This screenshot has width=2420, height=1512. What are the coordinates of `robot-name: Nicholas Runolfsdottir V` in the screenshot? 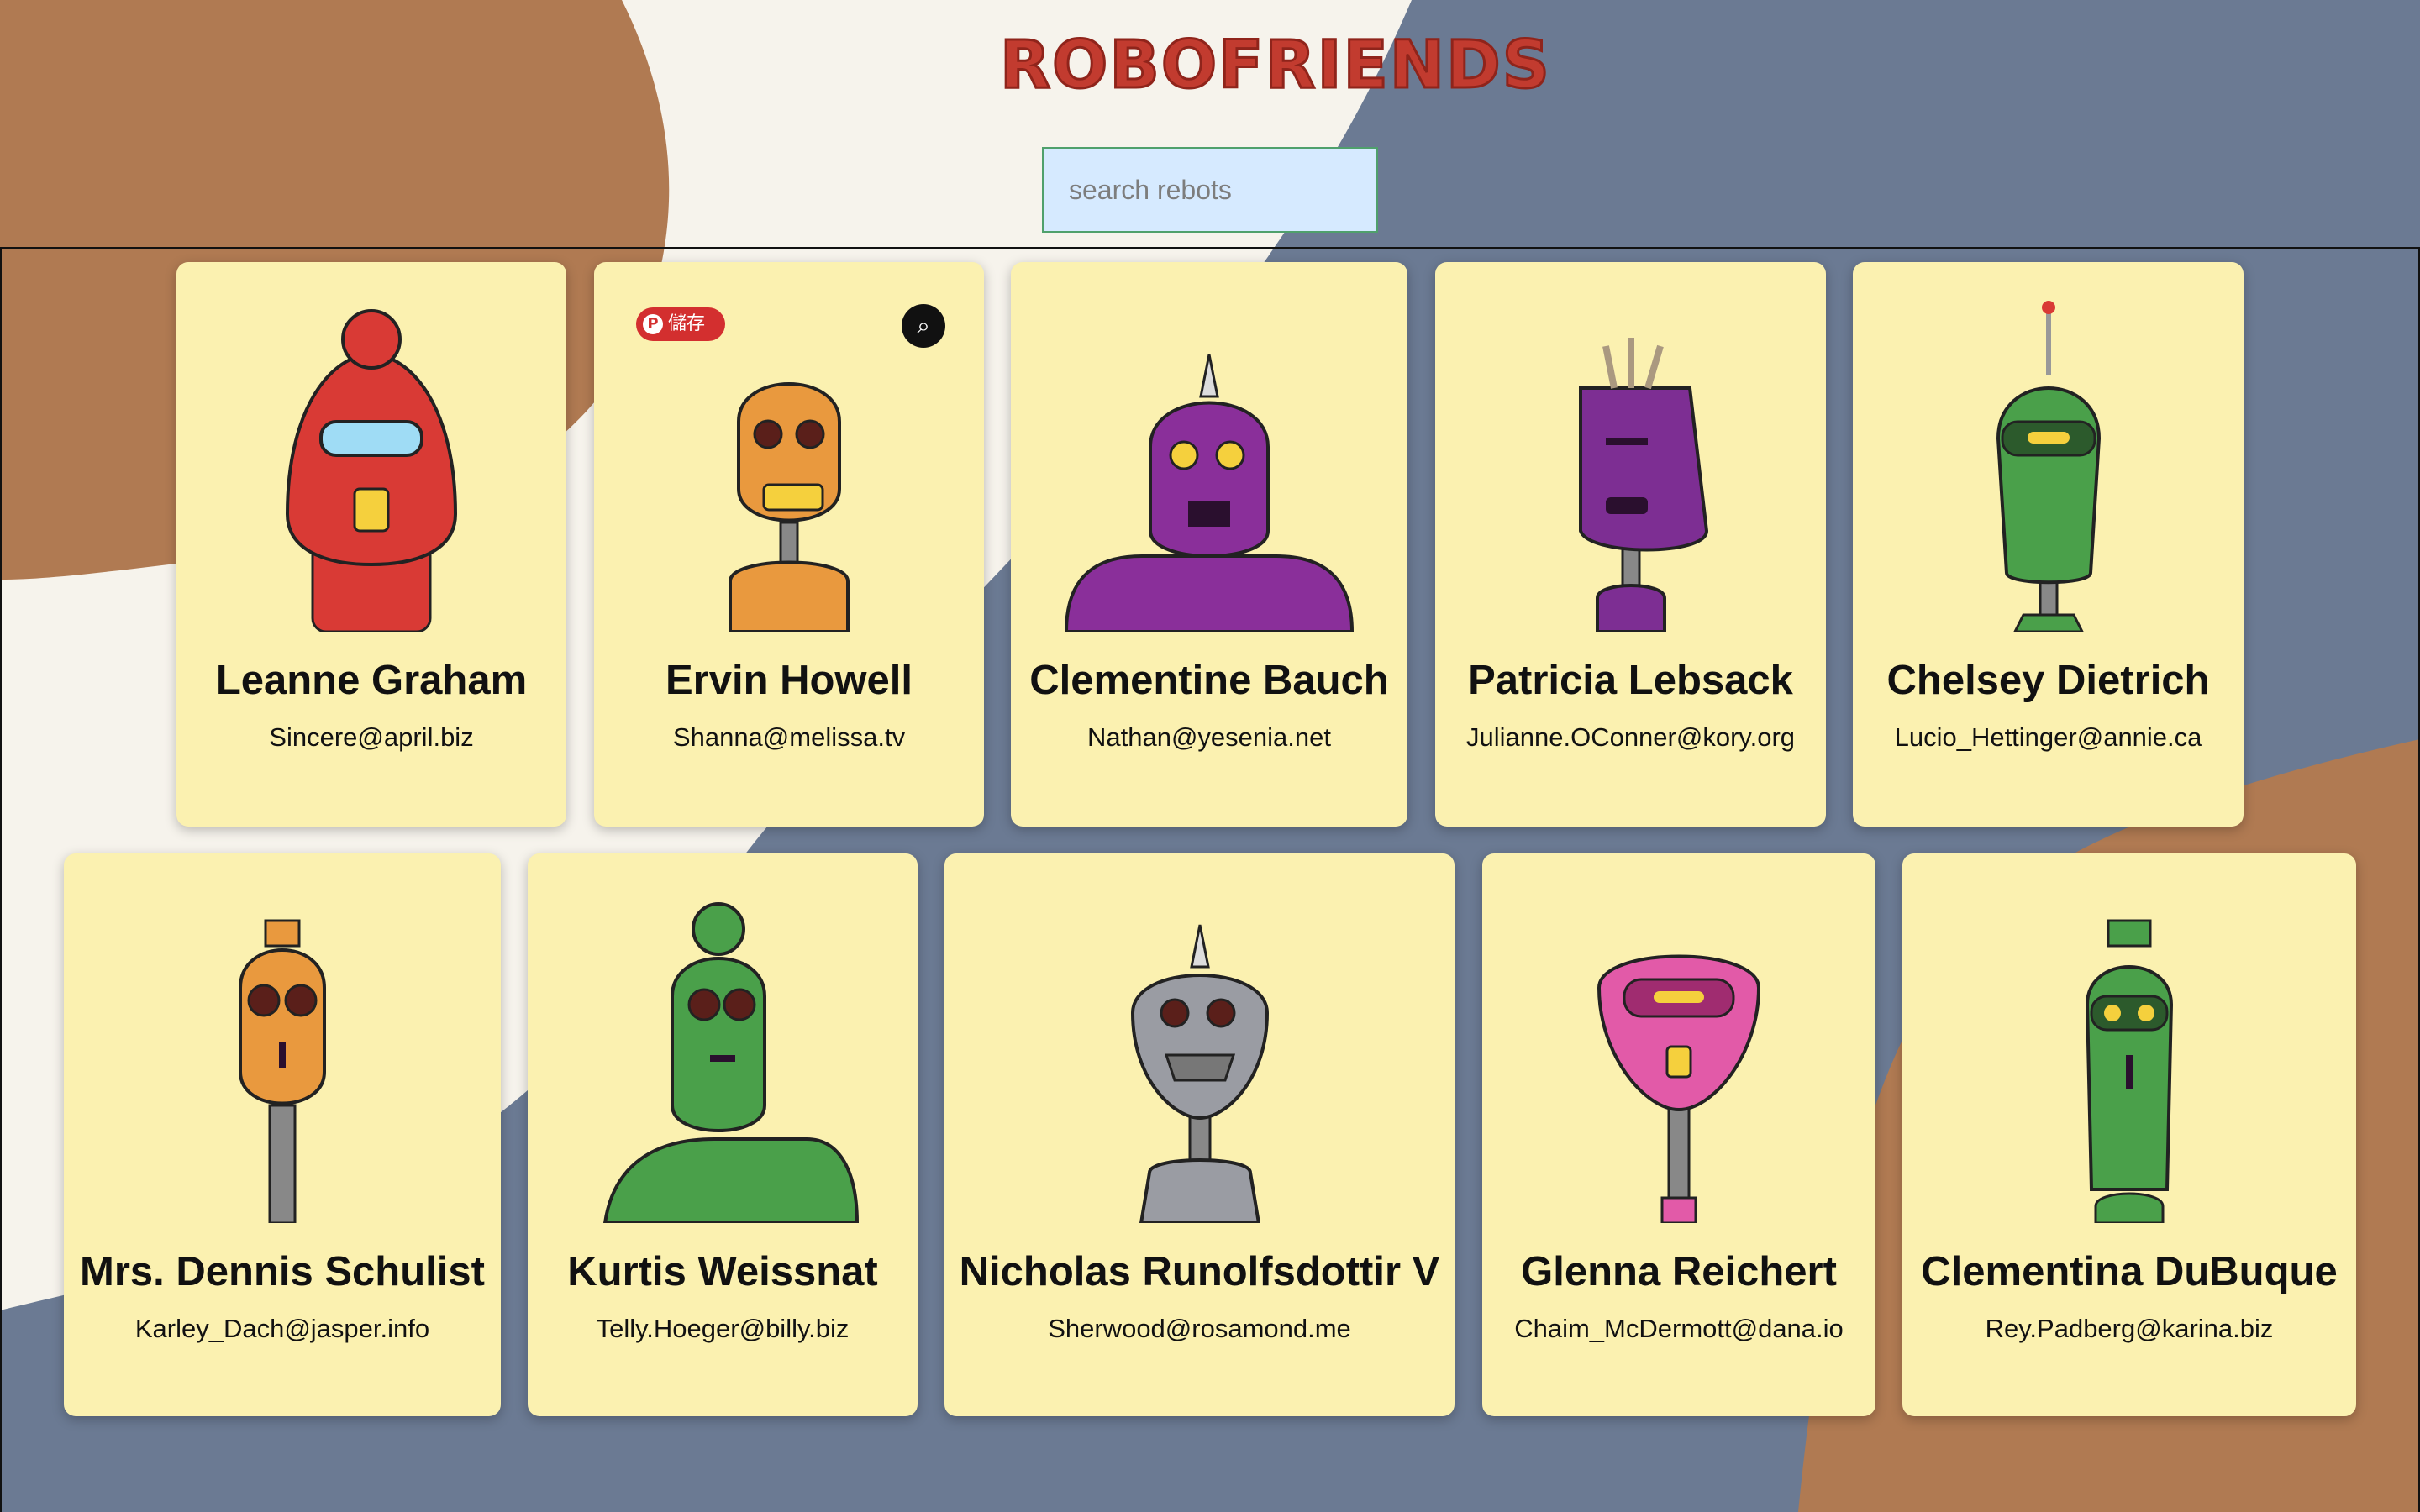 It's located at (1199, 1271).